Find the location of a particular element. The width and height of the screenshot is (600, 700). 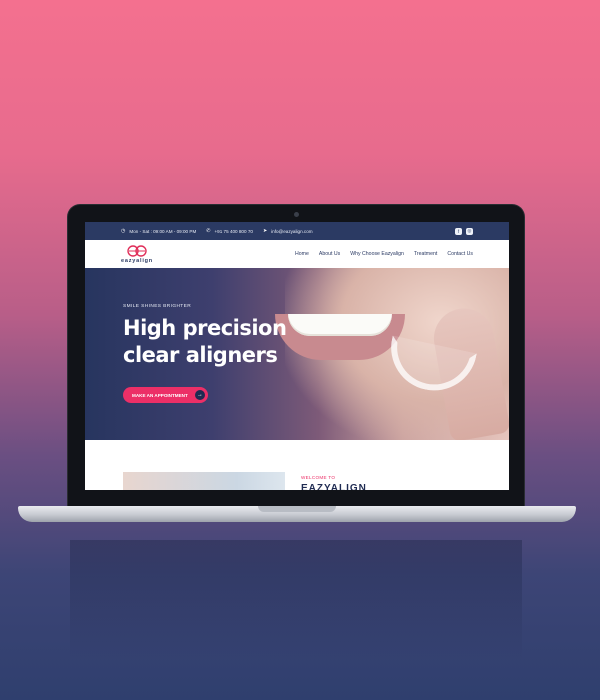

nav-contact: Contact Us is located at coordinates (460, 254).